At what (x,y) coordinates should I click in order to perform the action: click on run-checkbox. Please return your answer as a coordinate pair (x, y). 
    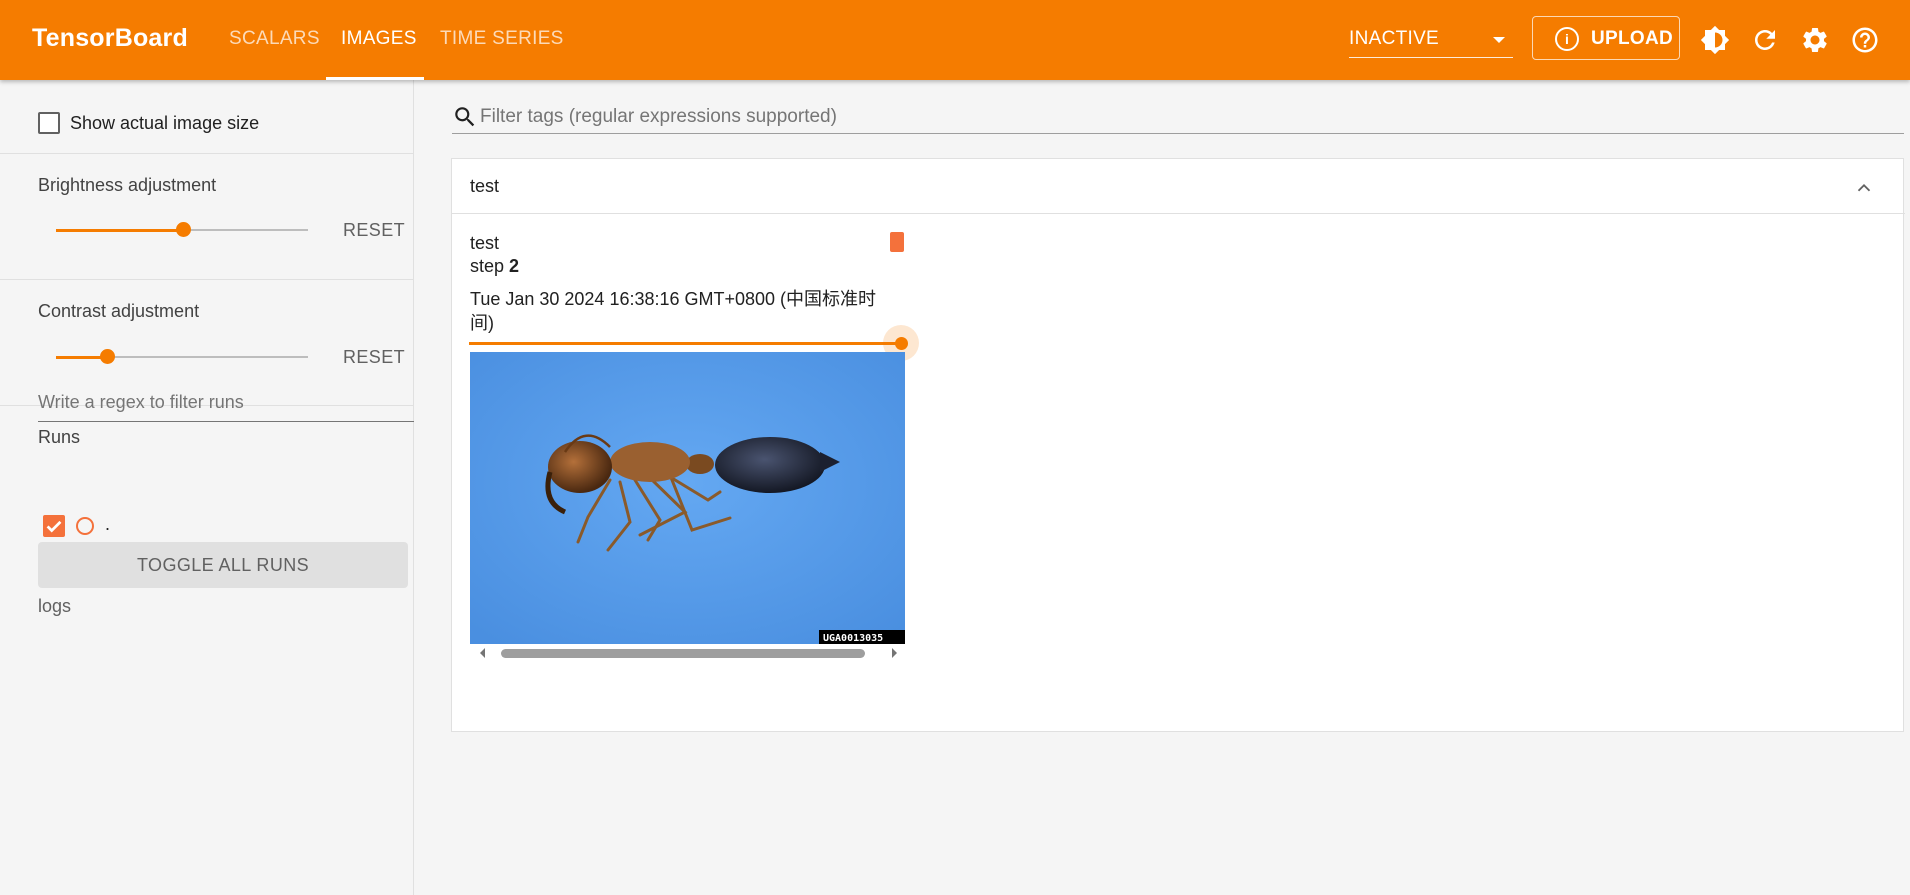
    Looking at the image, I should click on (54, 526).